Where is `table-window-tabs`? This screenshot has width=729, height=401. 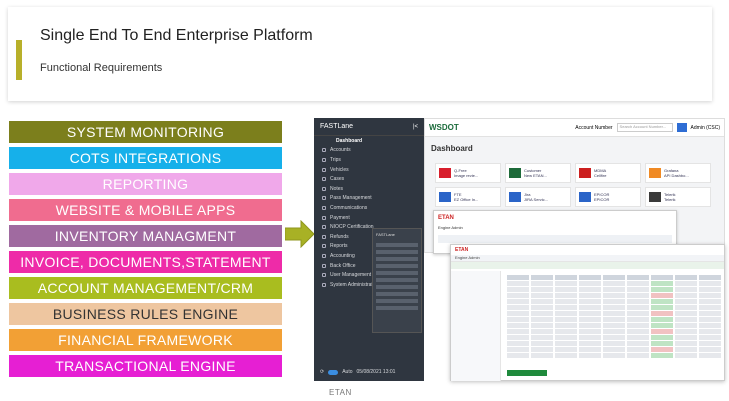
table-window-tabs is located at coordinates (587, 265).